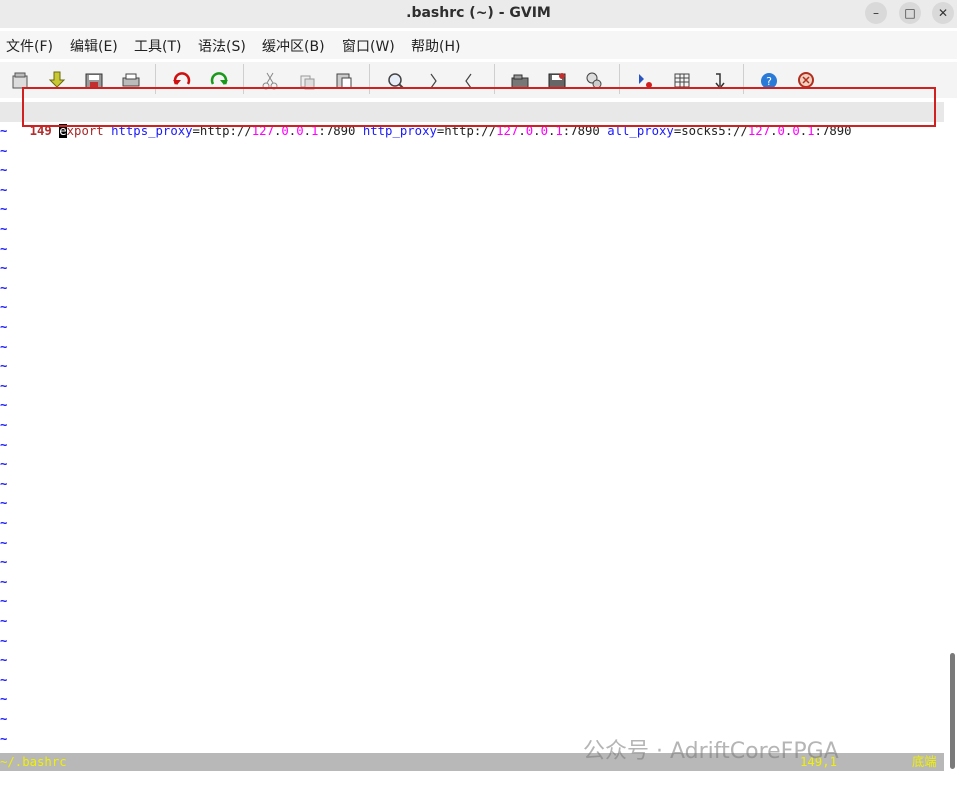  I want to click on status-filename: ~/.bashrc, so click(33, 762).